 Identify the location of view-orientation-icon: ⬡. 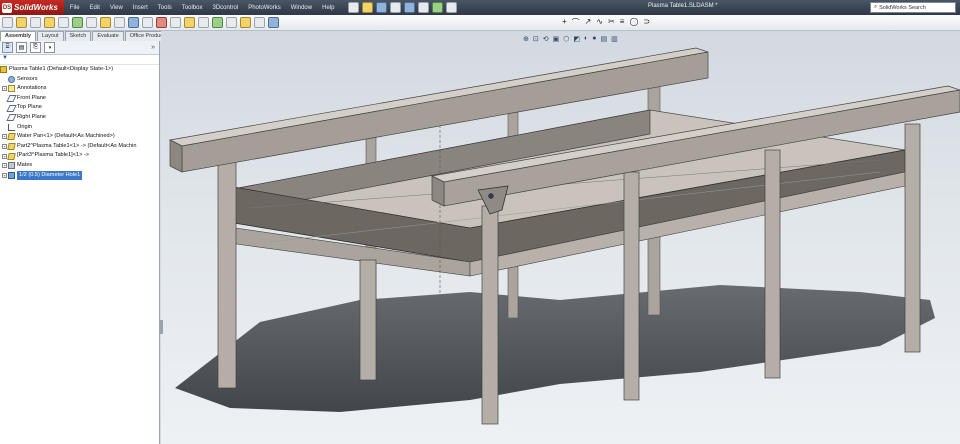
(566, 39).